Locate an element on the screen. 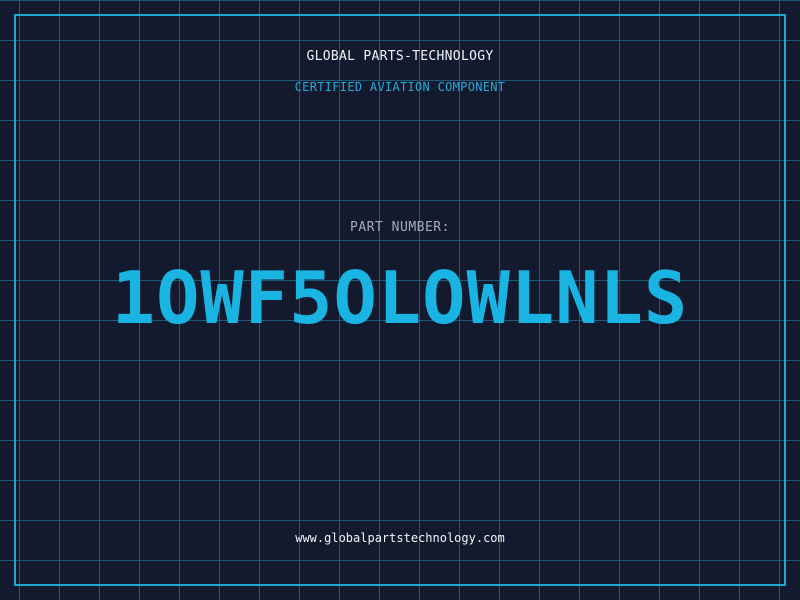 The height and width of the screenshot is (600, 800). part-number-value: 1OWF5OLOWLNLS is located at coordinates (400, 298).